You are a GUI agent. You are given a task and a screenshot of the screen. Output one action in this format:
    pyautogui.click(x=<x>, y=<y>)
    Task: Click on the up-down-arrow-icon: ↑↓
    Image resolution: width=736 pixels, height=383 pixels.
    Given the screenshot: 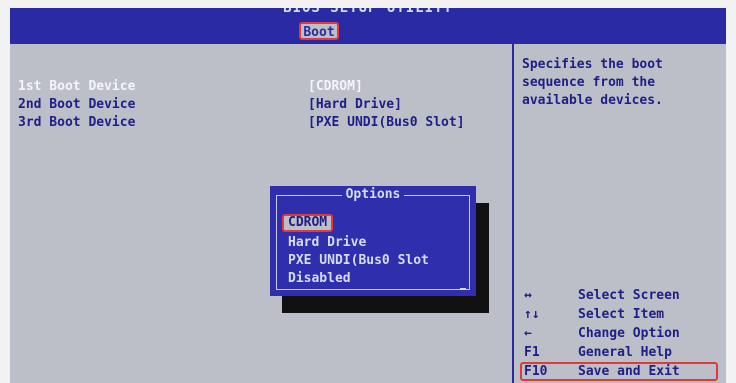 What is the action you would take?
    pyautogui.click(x=532, y=314)
    